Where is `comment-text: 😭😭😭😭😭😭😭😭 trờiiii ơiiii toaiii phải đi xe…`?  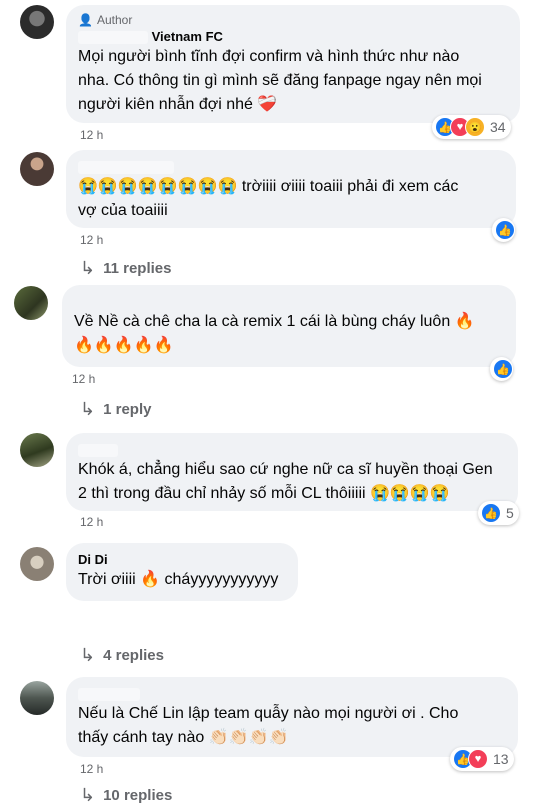 comment-text: 😭😭😭😭😭😭😭😭 trờiiii ơiiii toaiii phải đi xe… is located at coordinates (268, 198).